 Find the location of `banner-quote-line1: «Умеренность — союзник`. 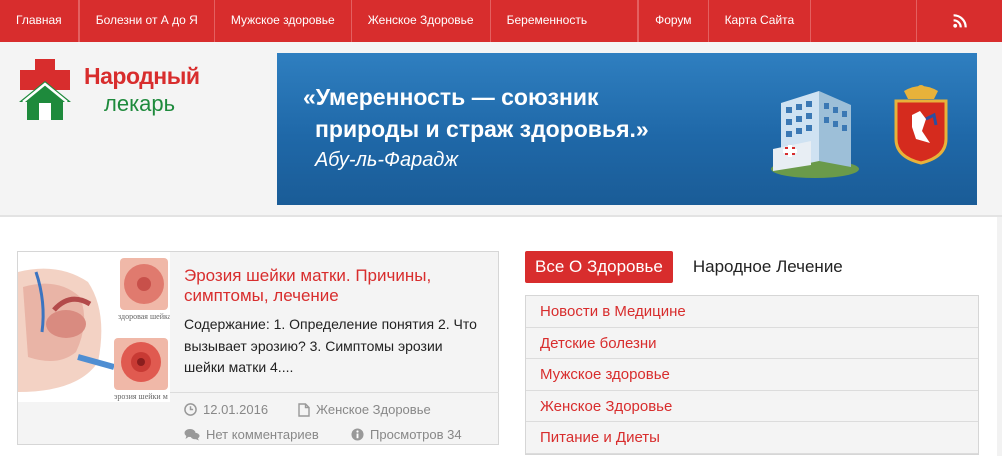

banner-quote-line1: «Умеренность — союзник is located at coordinates (451, 97).